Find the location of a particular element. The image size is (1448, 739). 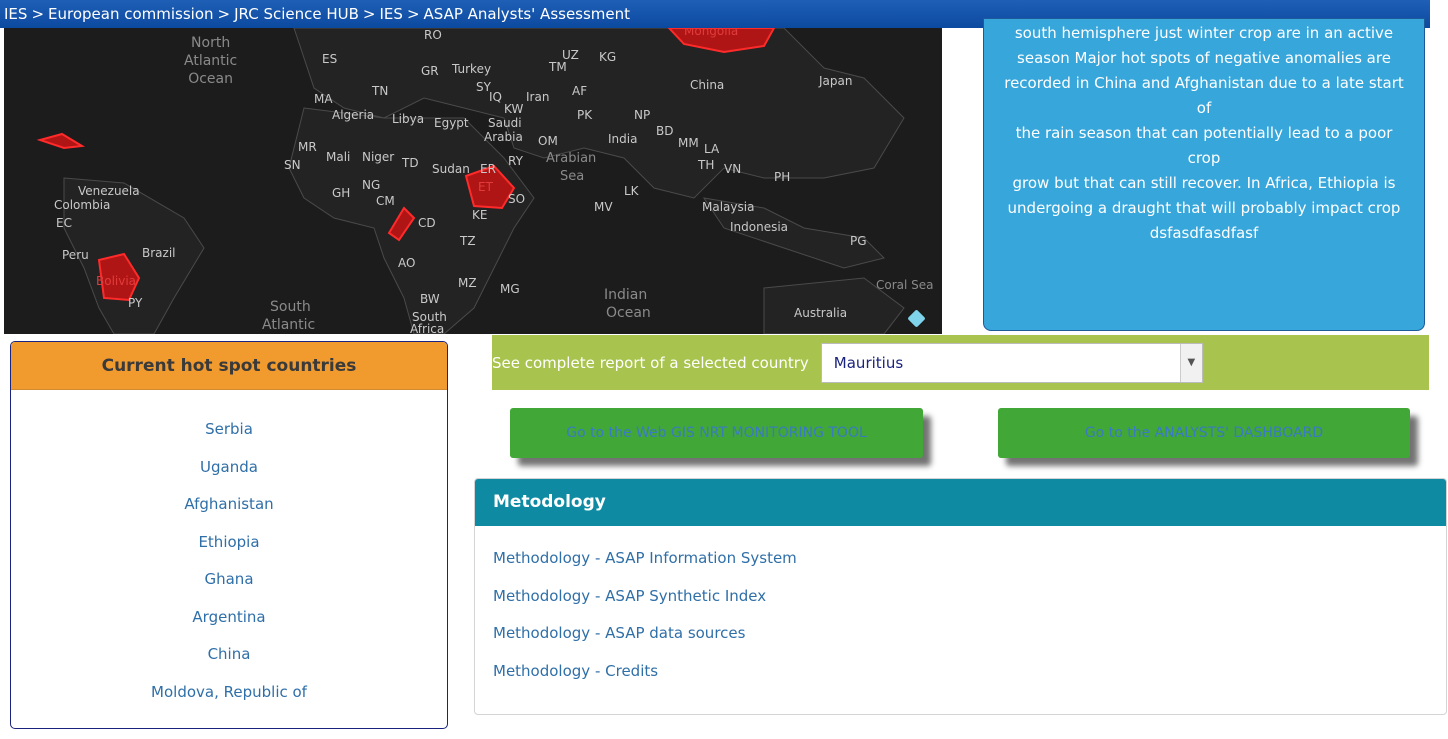

country-select: Mauritius ▼ is located at coordinates (1011, 362).